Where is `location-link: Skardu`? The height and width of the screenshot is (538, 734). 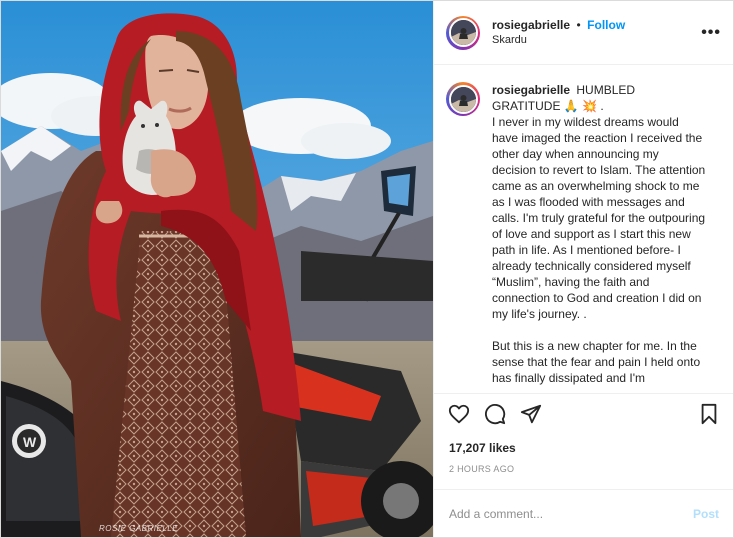
location-link: Skardu is located at coordinates (596, 40).